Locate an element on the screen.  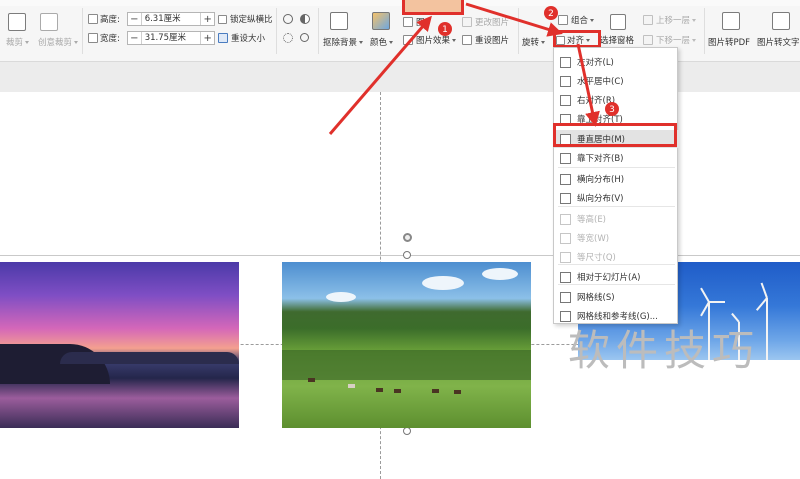
remove-background-label: 抠除背景 is located at coordinates (340, 43).